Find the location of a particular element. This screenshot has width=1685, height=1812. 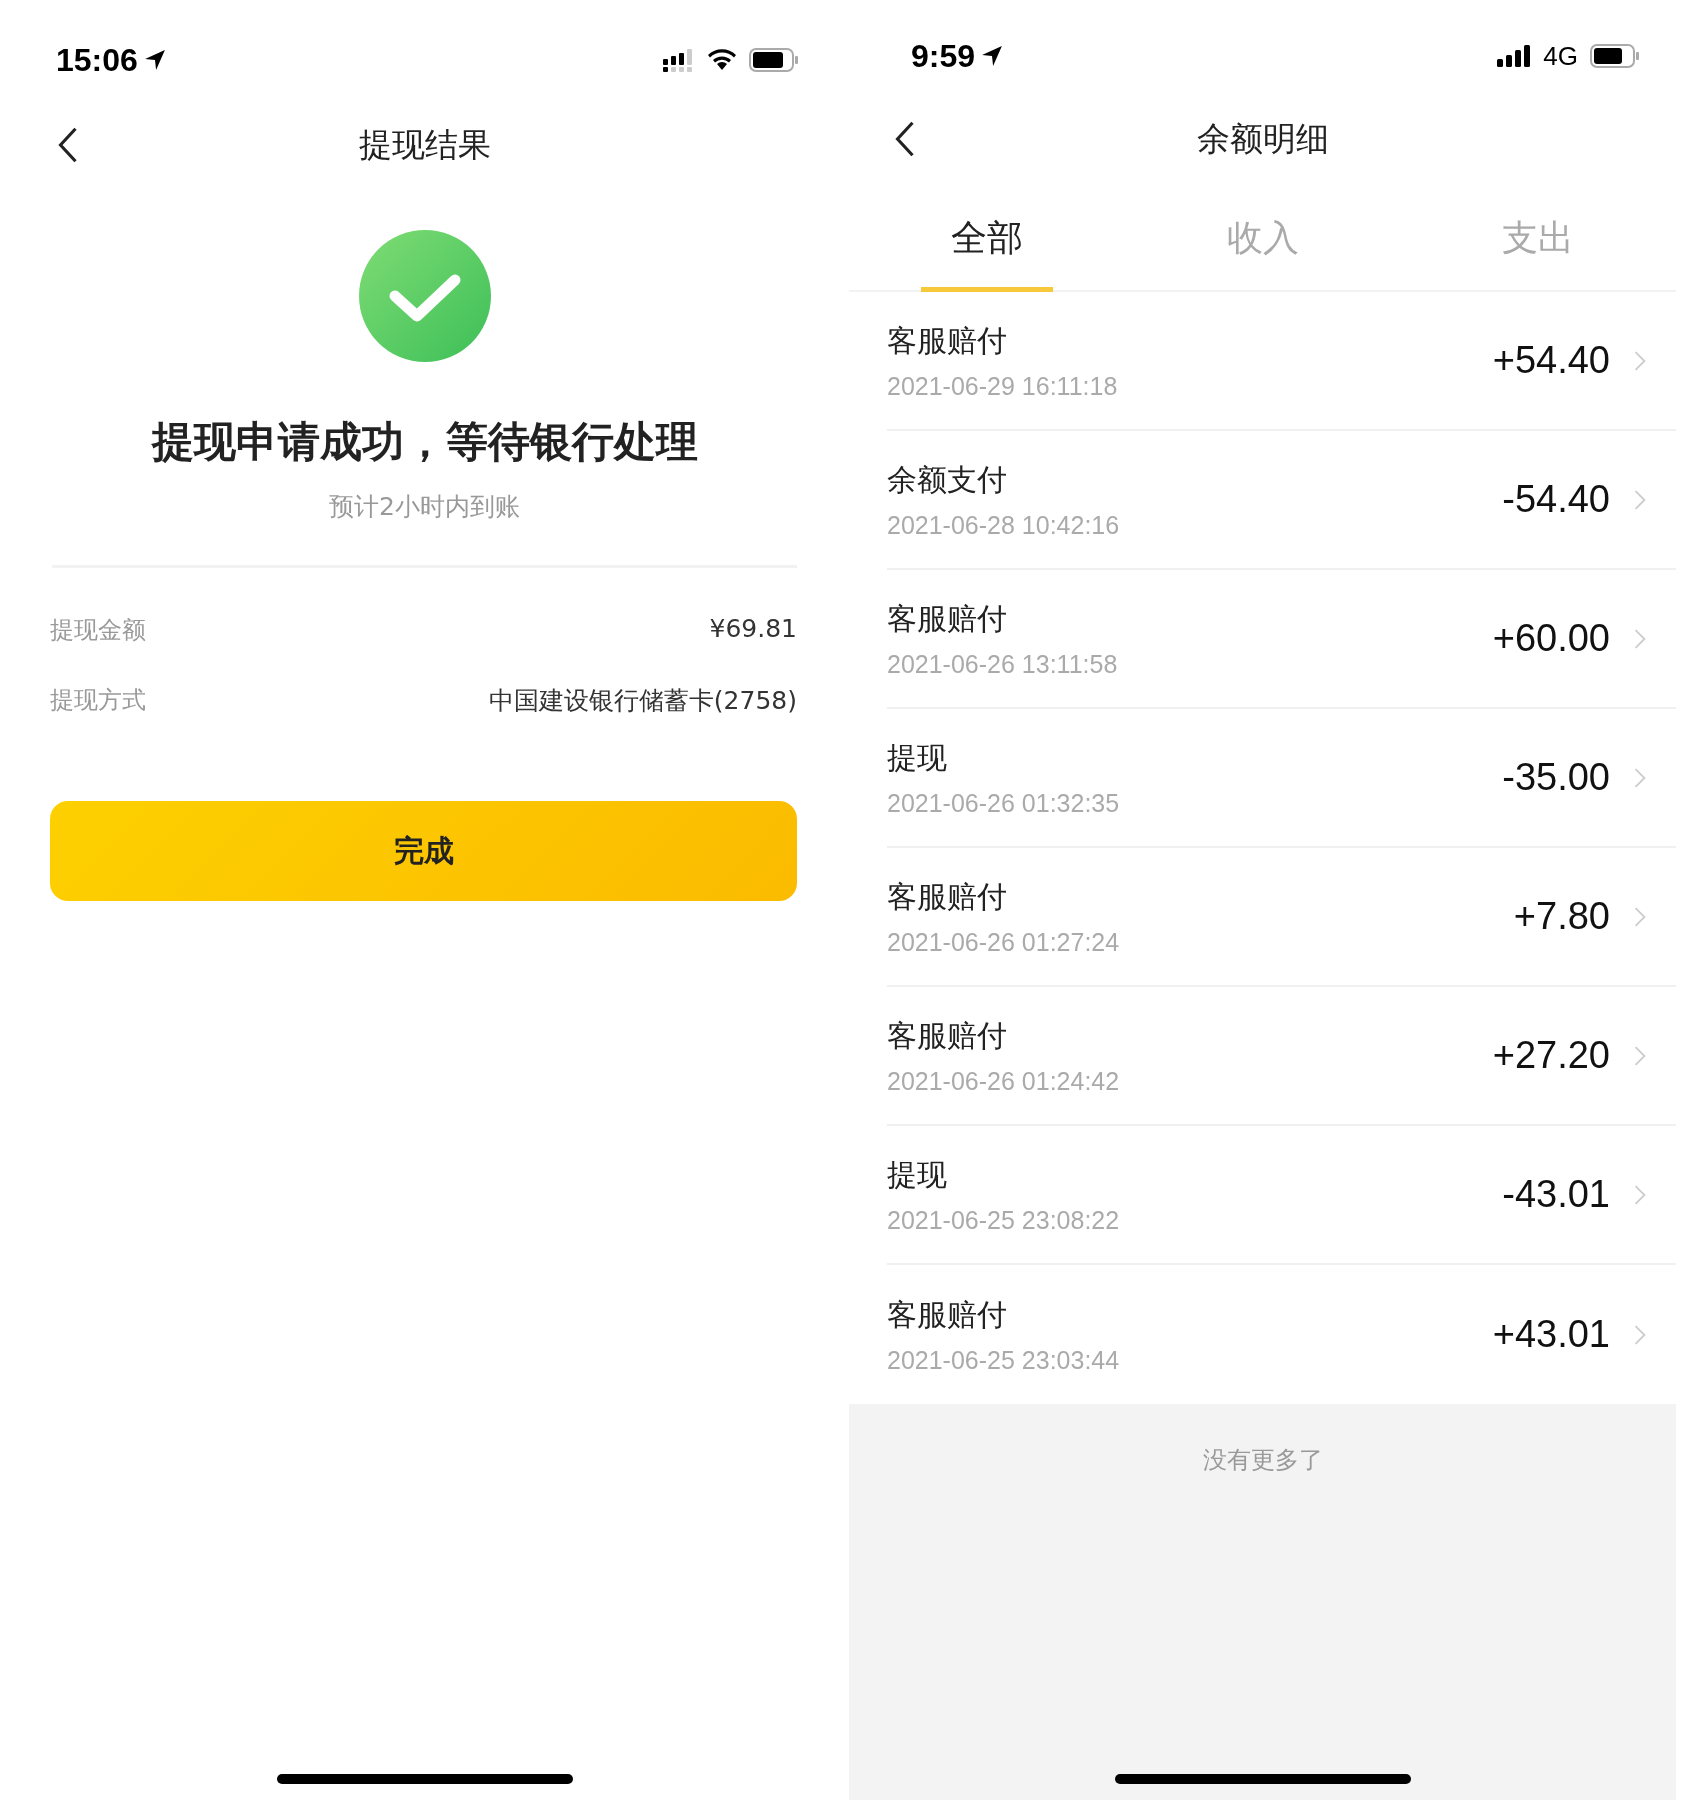

transaction-amount: -43.01 is located at coordinates (1556, 1194).